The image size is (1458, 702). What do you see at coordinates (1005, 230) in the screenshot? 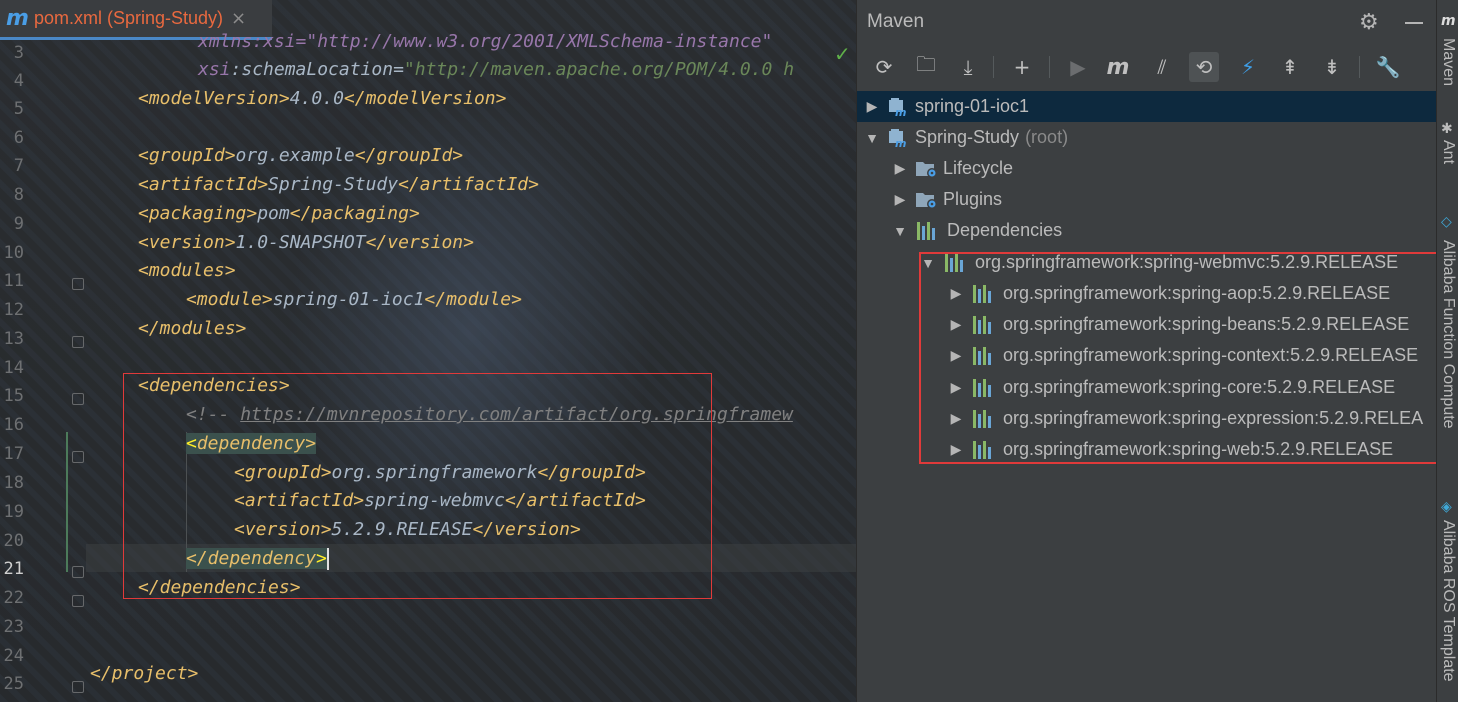
I see `tree-node-label: Dependencies` at bounding box center [1005, 230].